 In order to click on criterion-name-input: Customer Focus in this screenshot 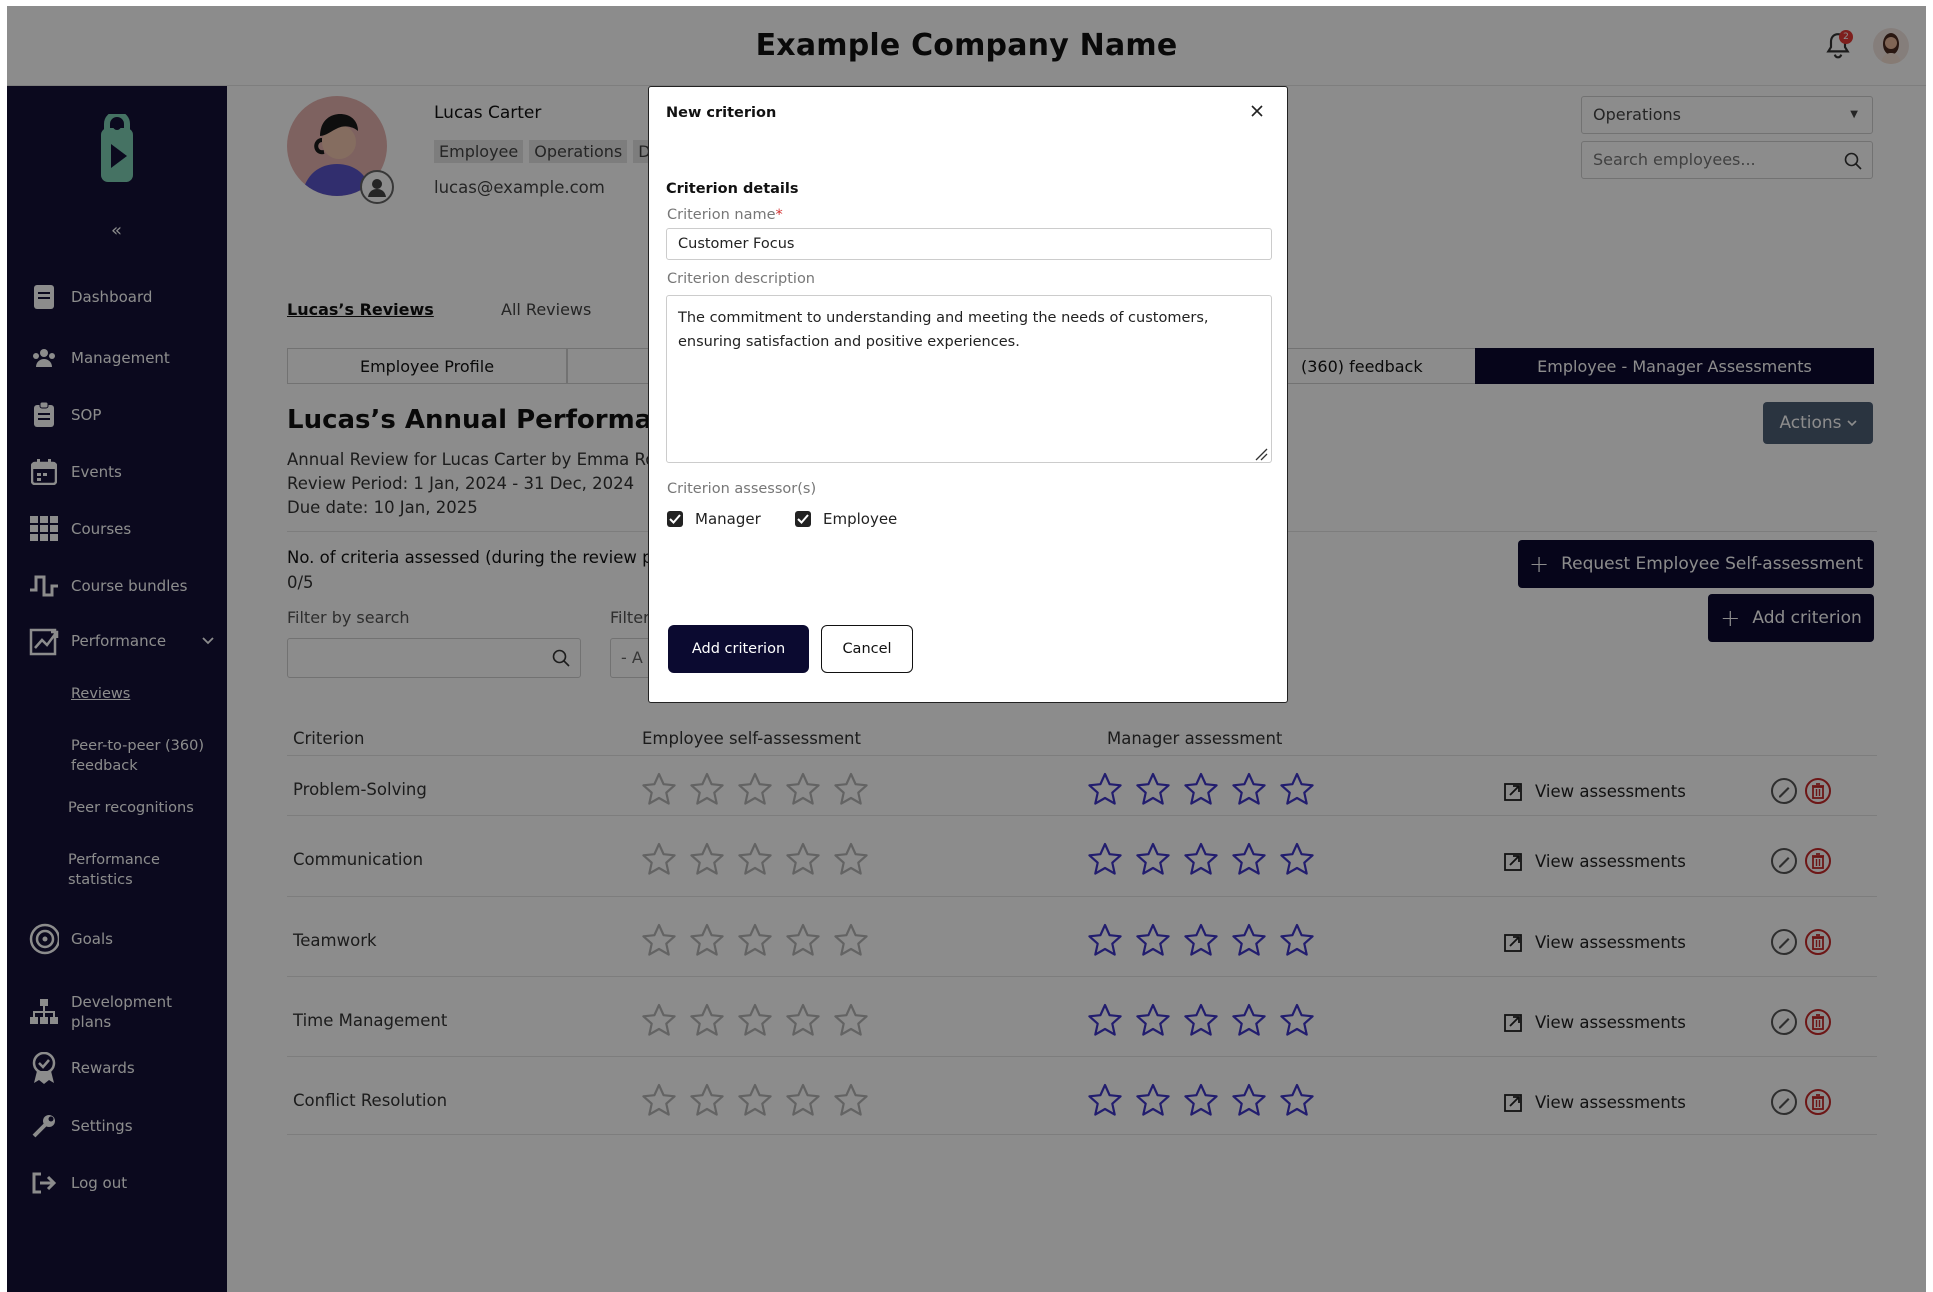, I will do `click(969, 244)`.